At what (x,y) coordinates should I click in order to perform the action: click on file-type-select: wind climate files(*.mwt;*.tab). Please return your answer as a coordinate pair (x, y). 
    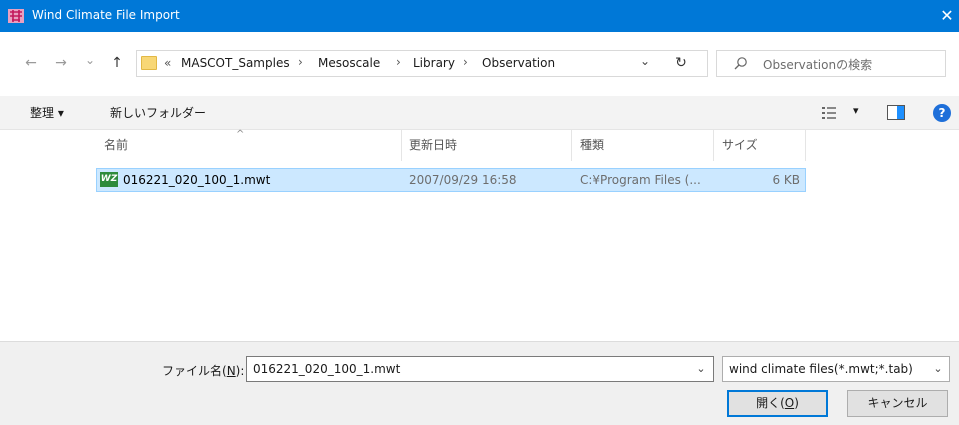
    Looking at the image, I should click on (836, 369).